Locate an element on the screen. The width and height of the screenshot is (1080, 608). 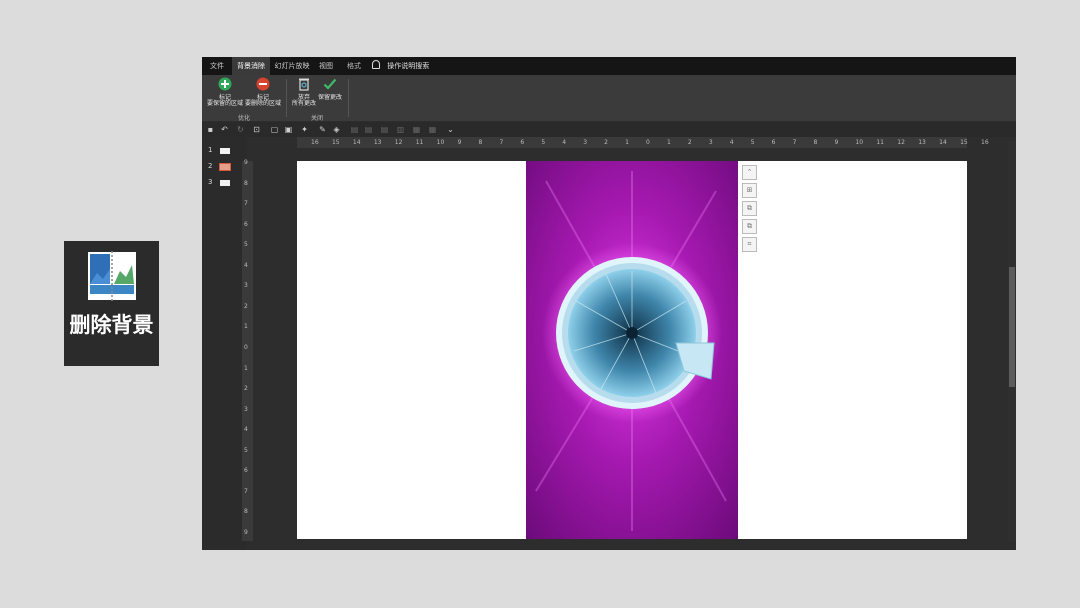
layout-options-icon: ⊞ is located at coordinates (749, 190).